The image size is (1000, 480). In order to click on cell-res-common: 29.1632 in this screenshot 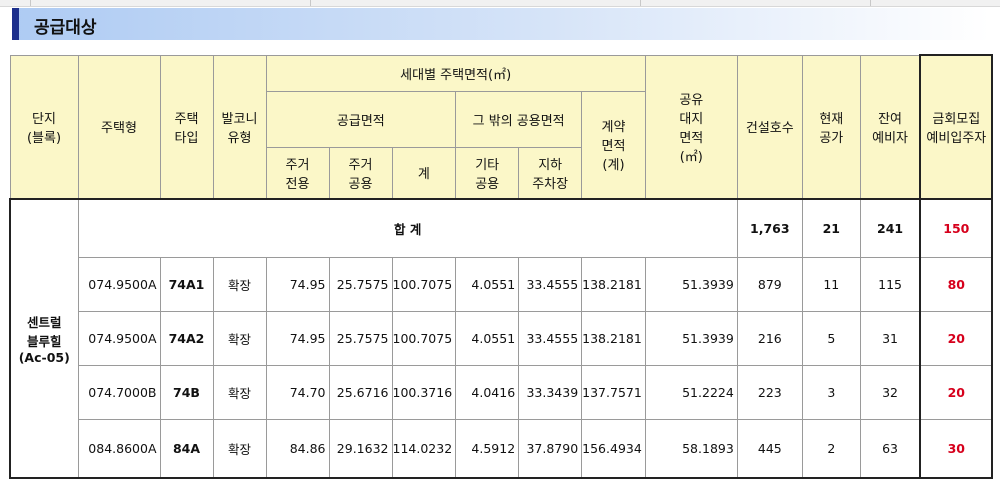, I will do `click(360, 448)`.